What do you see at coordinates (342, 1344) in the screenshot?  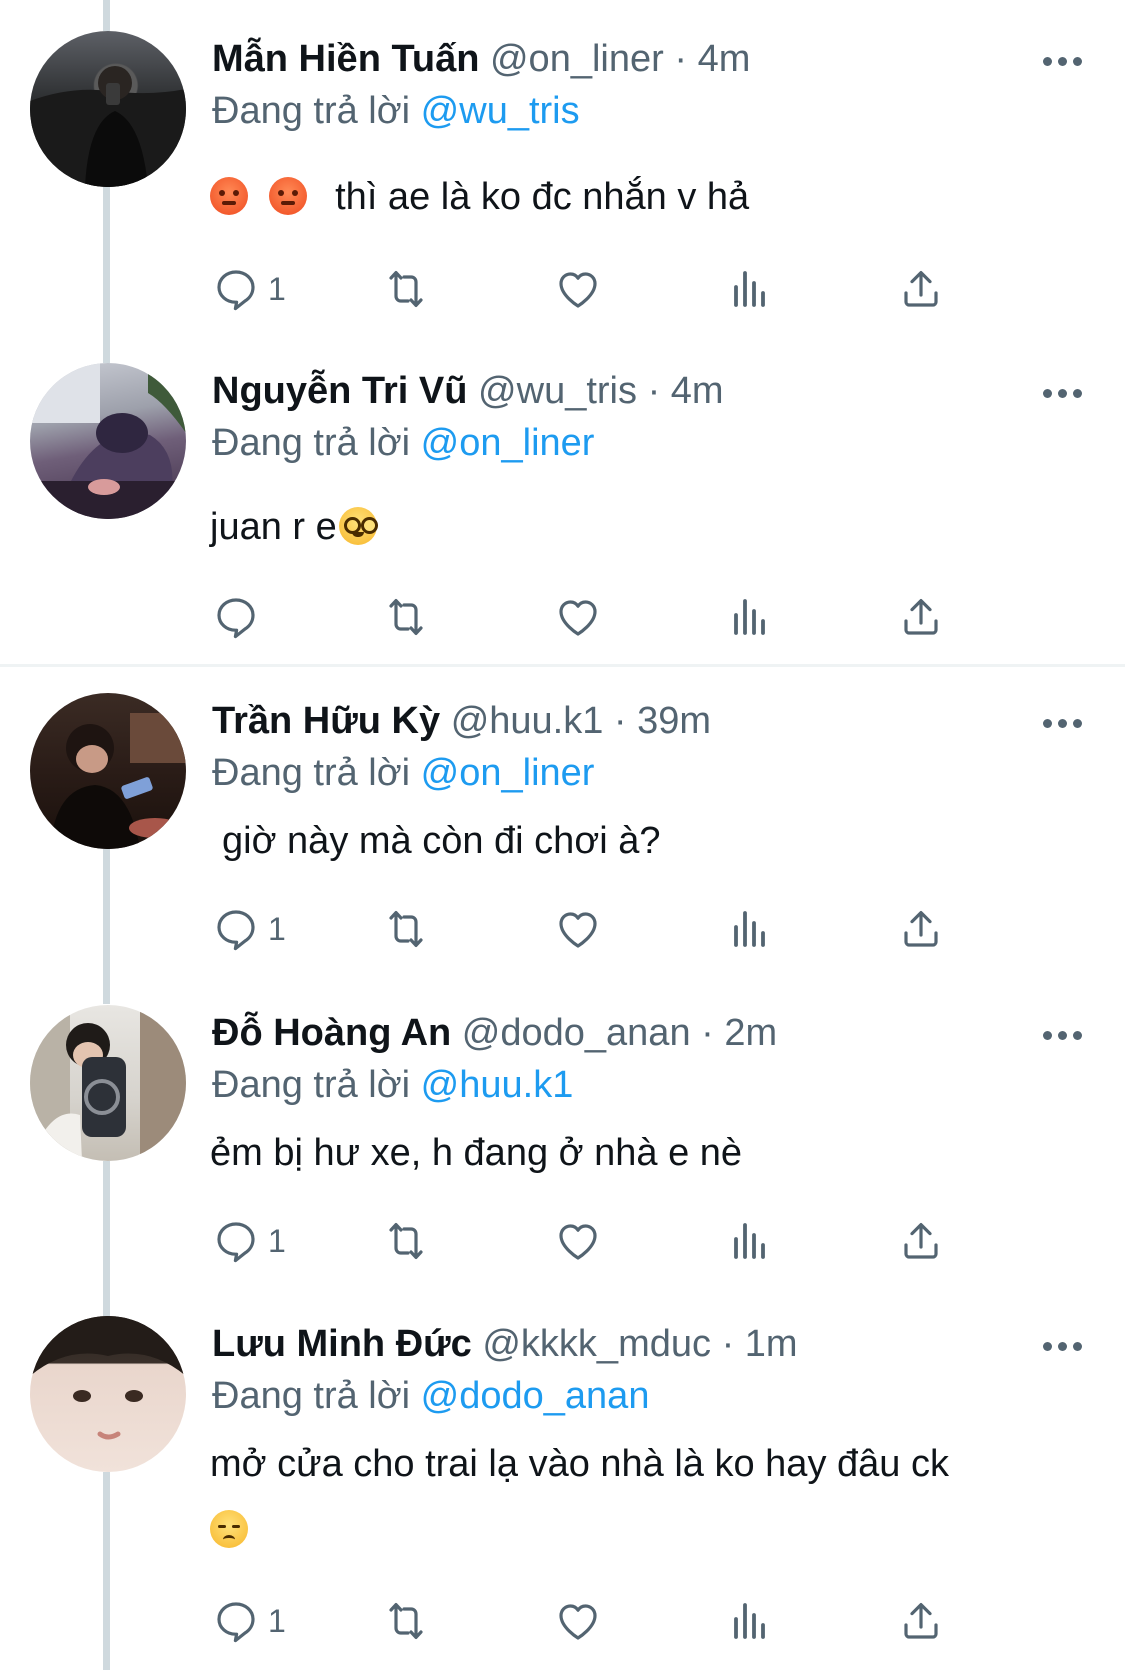 I see `author-name: Lưu Minh Đức` at bounding box center [342, 1344].